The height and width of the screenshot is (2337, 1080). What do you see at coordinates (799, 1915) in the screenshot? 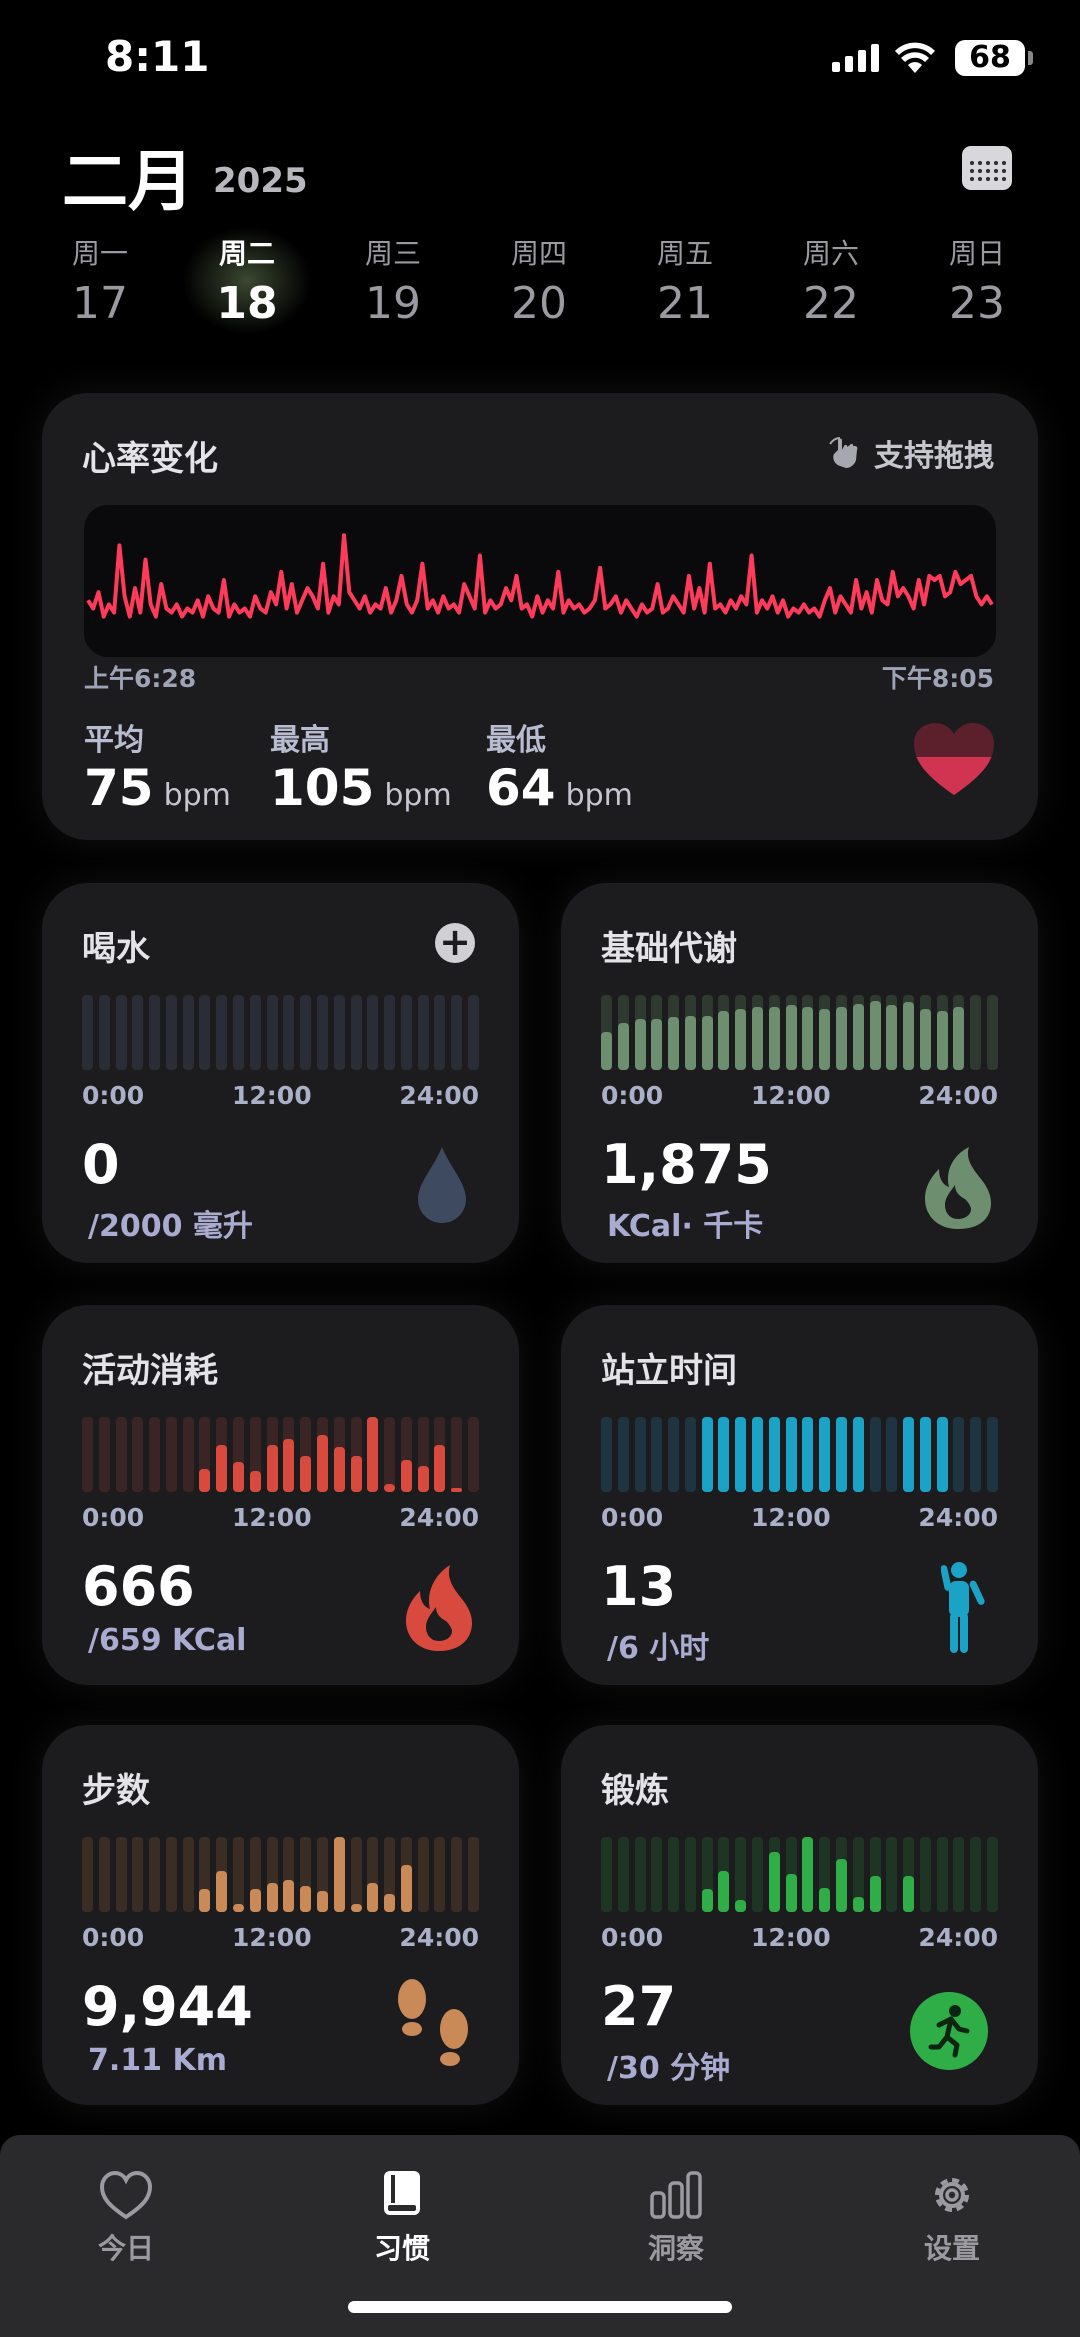
I see `workout-card: 锻炼 0:00 12:00 24:00 27 /30 分钟` at bounding box center [799, 1915].